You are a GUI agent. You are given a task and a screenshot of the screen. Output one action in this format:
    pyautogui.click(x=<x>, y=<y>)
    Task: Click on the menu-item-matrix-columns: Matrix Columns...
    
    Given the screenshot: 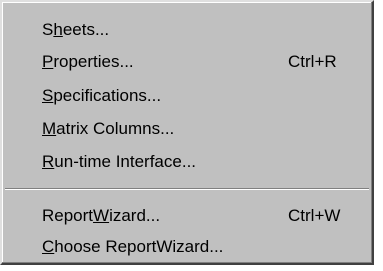 What is the action you would take?
    pyautogui.click(x=187, y=129)
    